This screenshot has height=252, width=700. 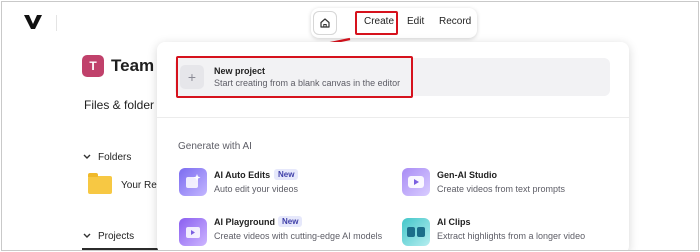 What do you see at coordinates (467, 175) in the screenshot?
I see `tool-title-gen-ai-studio: Gen-AI Studio` at bounding box center [467, 175].